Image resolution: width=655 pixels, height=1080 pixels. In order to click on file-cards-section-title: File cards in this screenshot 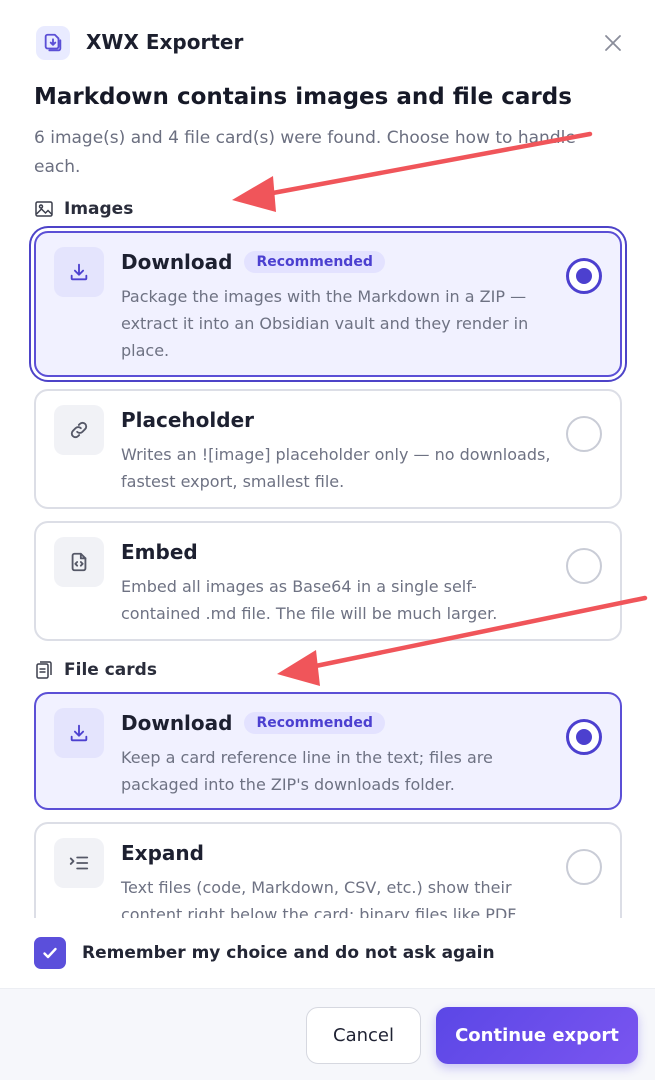, I will do `click(110, 670)`.